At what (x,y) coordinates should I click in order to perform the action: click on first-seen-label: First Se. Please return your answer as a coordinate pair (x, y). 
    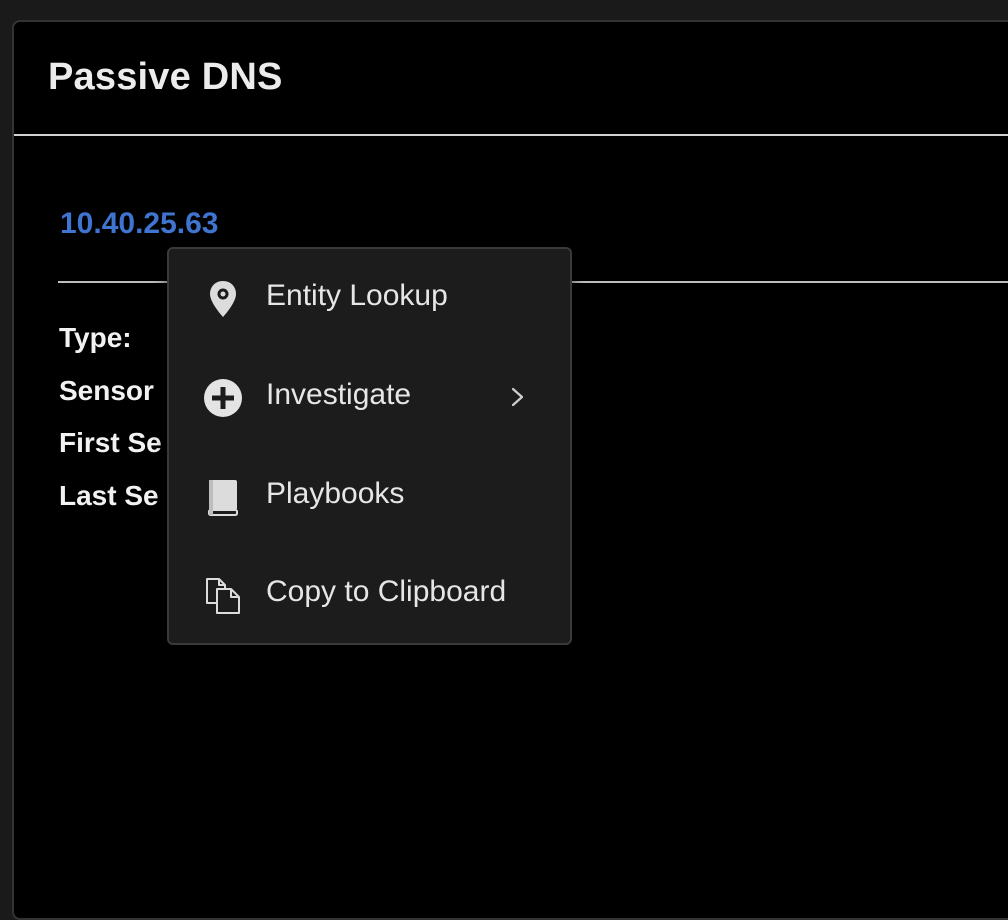
    Looking at the image, I should click on (110, 442).